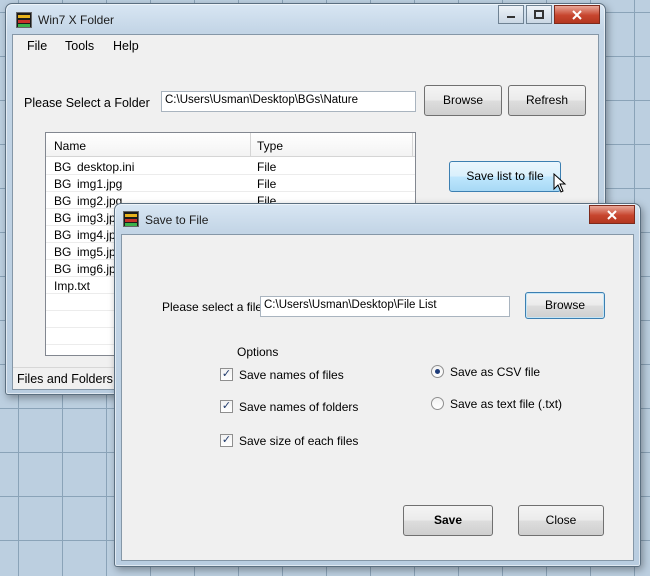 This screenshot has height=576, width=650. Describe the element at coordinates (505, 176) in the screenshot. I see `save-list-button: Save list to file` at that location.